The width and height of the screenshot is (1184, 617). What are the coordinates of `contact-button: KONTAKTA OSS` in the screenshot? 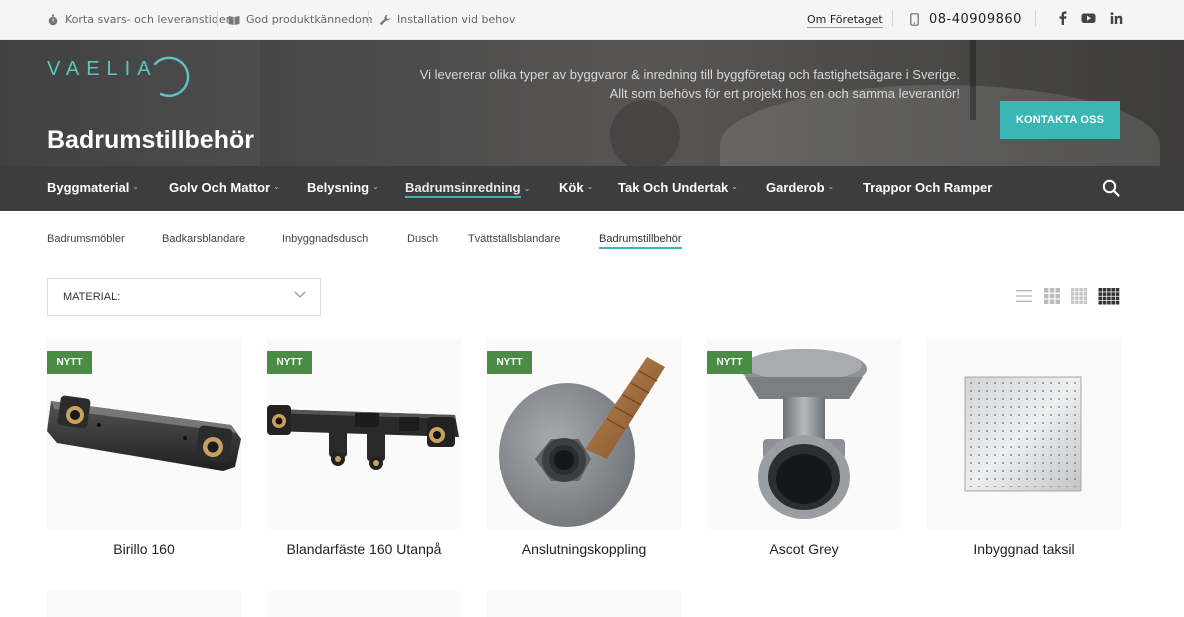 It's located at (1060, 120).